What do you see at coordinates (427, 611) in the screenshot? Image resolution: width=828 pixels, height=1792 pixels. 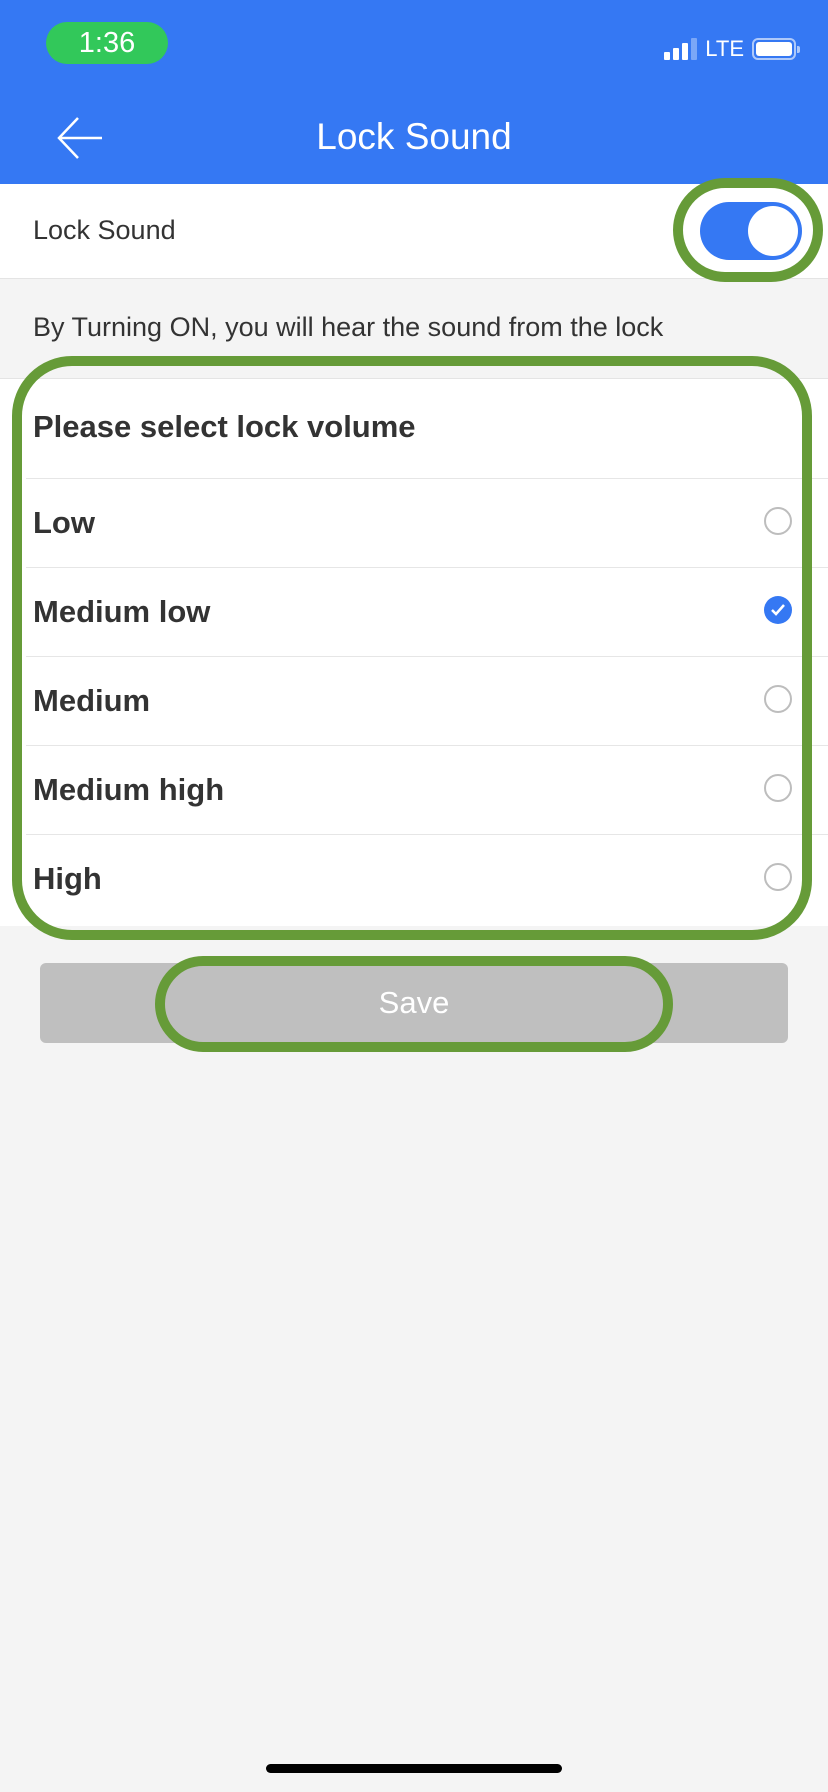 I see `volume-option-medium-low: Medium low` at bounding box center [427, 611].